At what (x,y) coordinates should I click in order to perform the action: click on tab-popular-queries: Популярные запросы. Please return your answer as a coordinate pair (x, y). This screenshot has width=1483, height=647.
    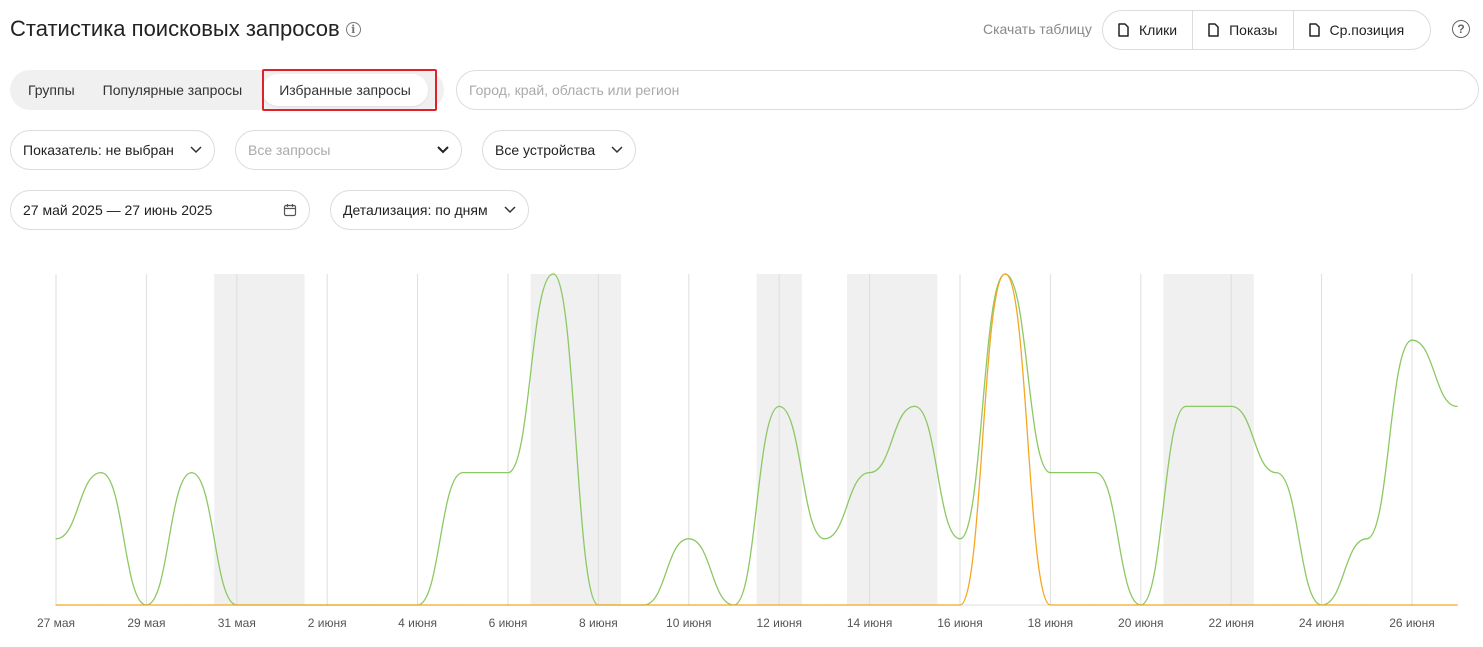
    Looking at the image, I should click on (173, 90).